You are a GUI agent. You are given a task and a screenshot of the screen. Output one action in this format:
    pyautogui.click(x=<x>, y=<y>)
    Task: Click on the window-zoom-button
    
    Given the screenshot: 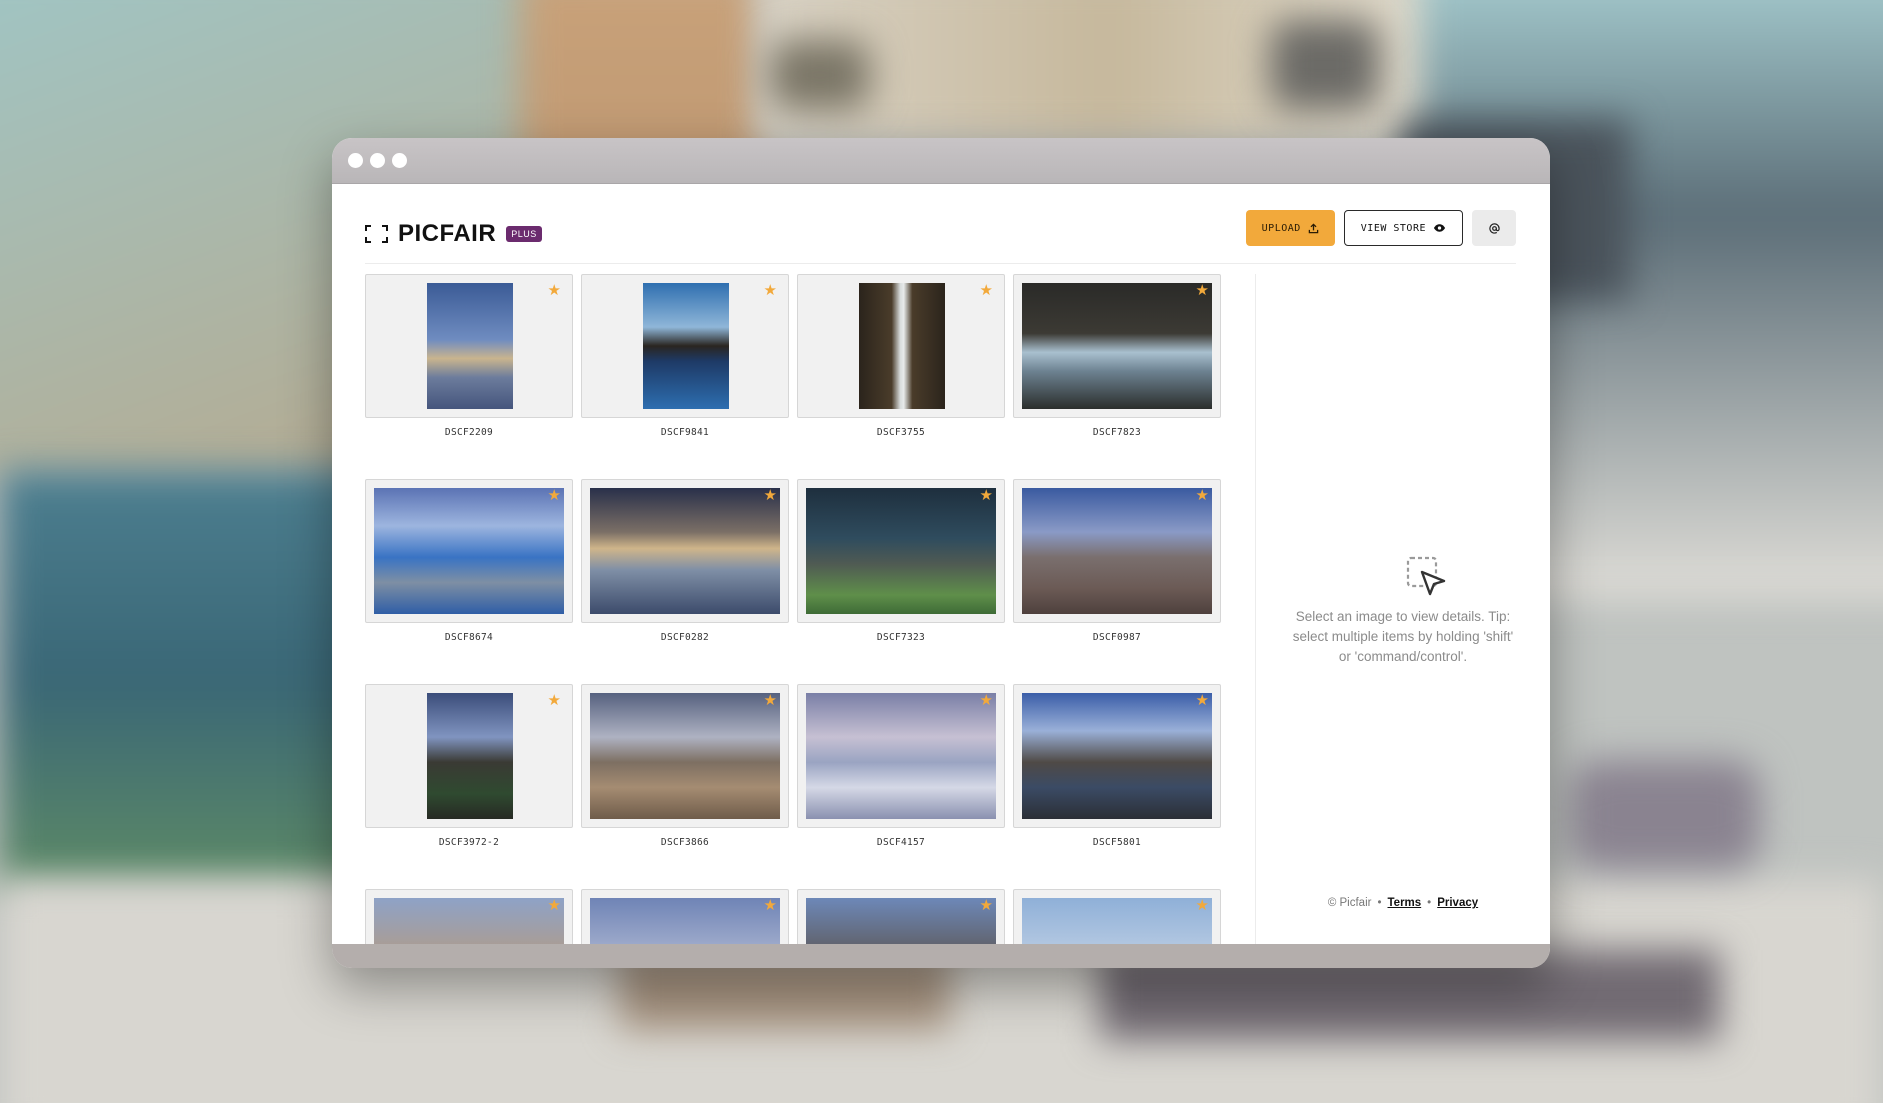 What is the action you would take?
    pyautogui.click(x=399, y=160)
    